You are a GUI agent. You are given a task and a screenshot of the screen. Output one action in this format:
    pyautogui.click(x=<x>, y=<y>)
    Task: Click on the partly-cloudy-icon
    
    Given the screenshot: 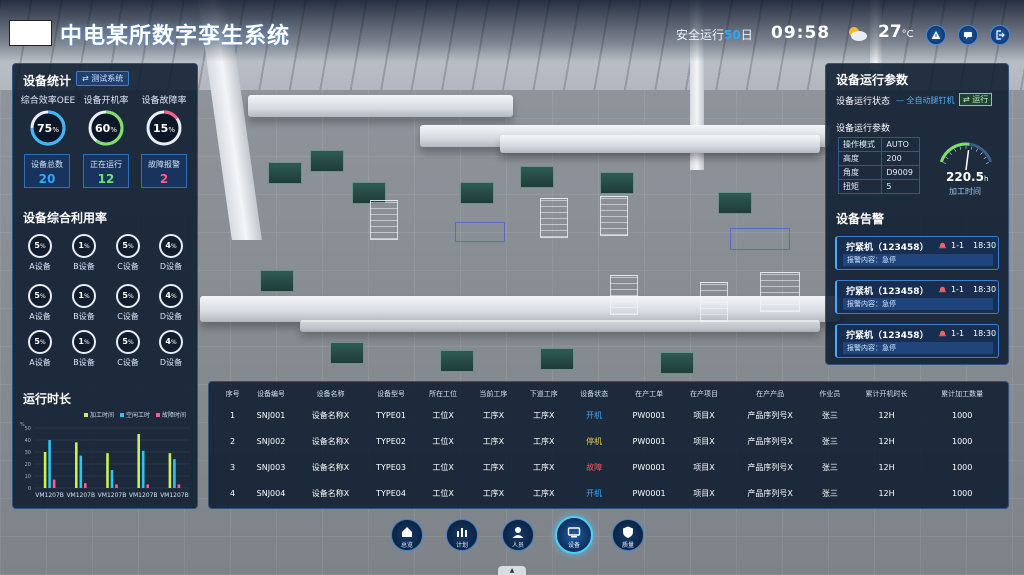 What is the action you would take?
    pyautogui.click(x=858, y=34)
    